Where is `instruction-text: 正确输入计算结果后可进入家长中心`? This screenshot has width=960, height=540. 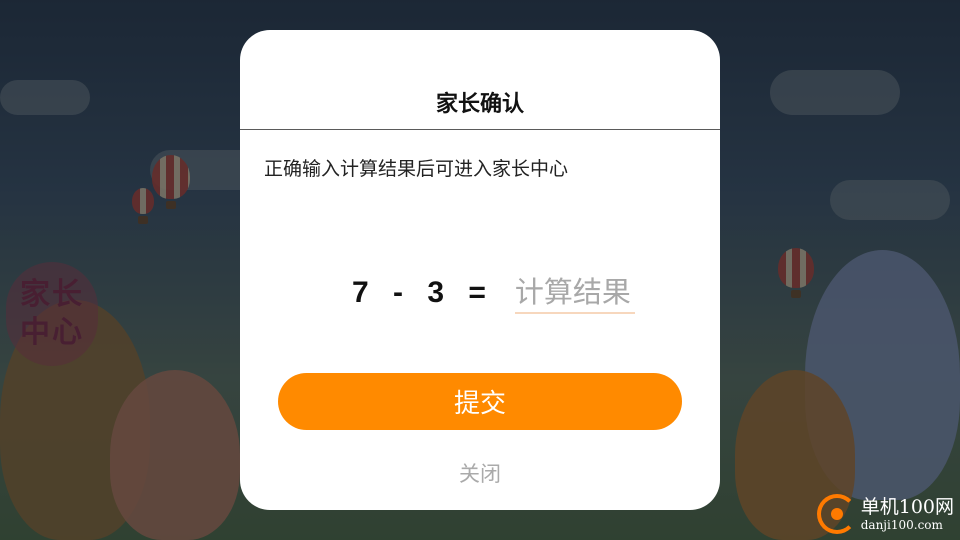
instruction-text: 正确输入计算结果后可进入家长中心 is located at coordinates (416, 169).